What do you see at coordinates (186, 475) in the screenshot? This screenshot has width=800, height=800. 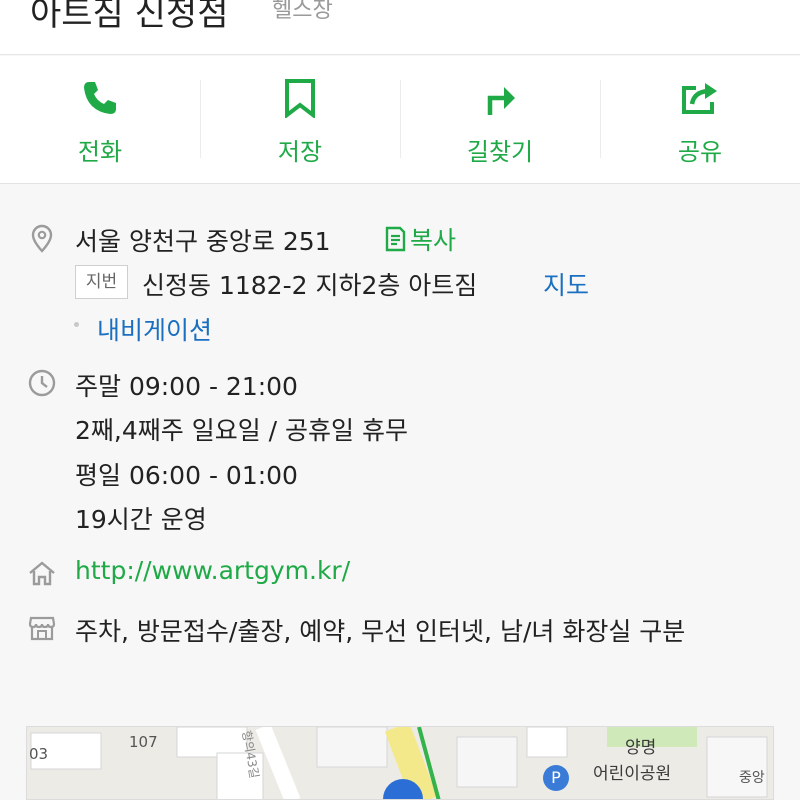 I see `hours-weekday: 평일 06:00 - 01:00` at bounding box center [186, 475].